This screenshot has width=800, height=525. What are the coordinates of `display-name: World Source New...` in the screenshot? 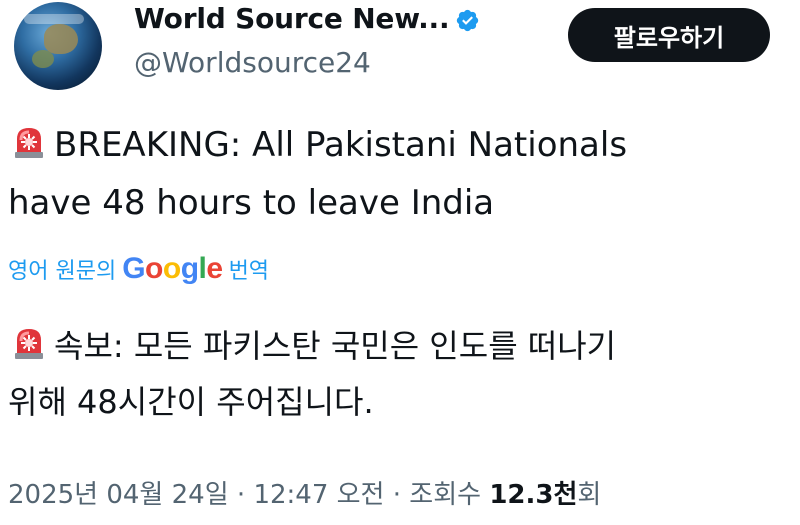 It's located at (307, 18).